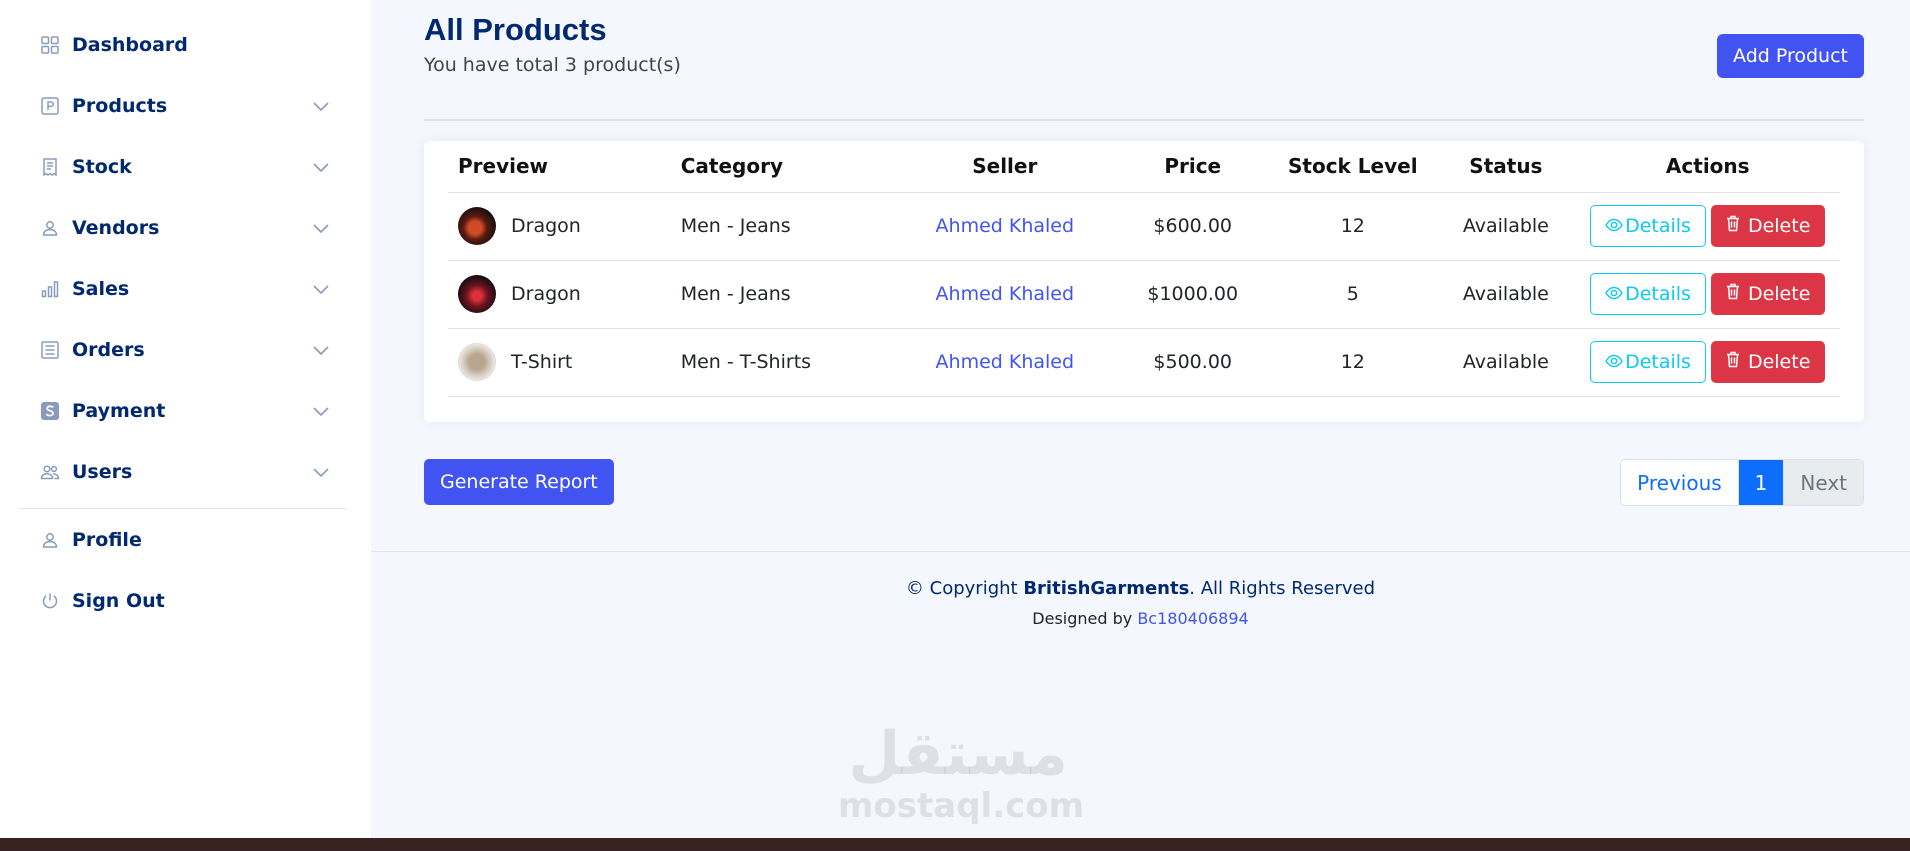 This screenshot has height=851, width=1910. Describe the element at coordinates (101, 288) in the screenshot. I see `sidebar-item-label: Sales` at that location.